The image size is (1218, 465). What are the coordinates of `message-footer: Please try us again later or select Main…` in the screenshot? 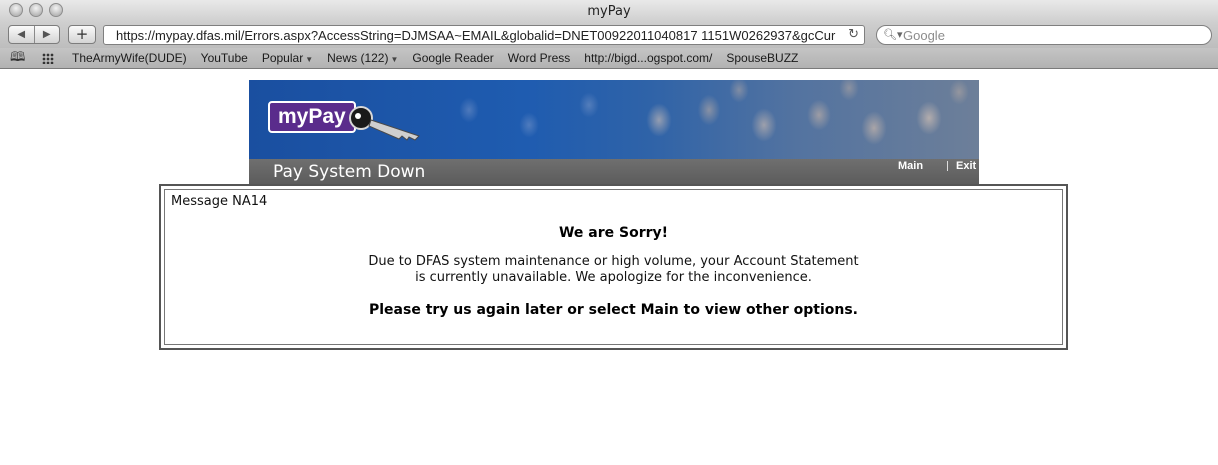 It's located at (613, 310).